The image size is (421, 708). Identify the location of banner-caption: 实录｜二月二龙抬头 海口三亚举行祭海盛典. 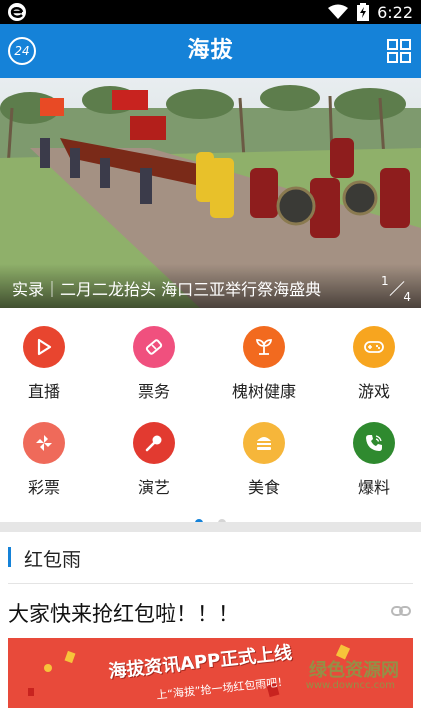
(167, 289).